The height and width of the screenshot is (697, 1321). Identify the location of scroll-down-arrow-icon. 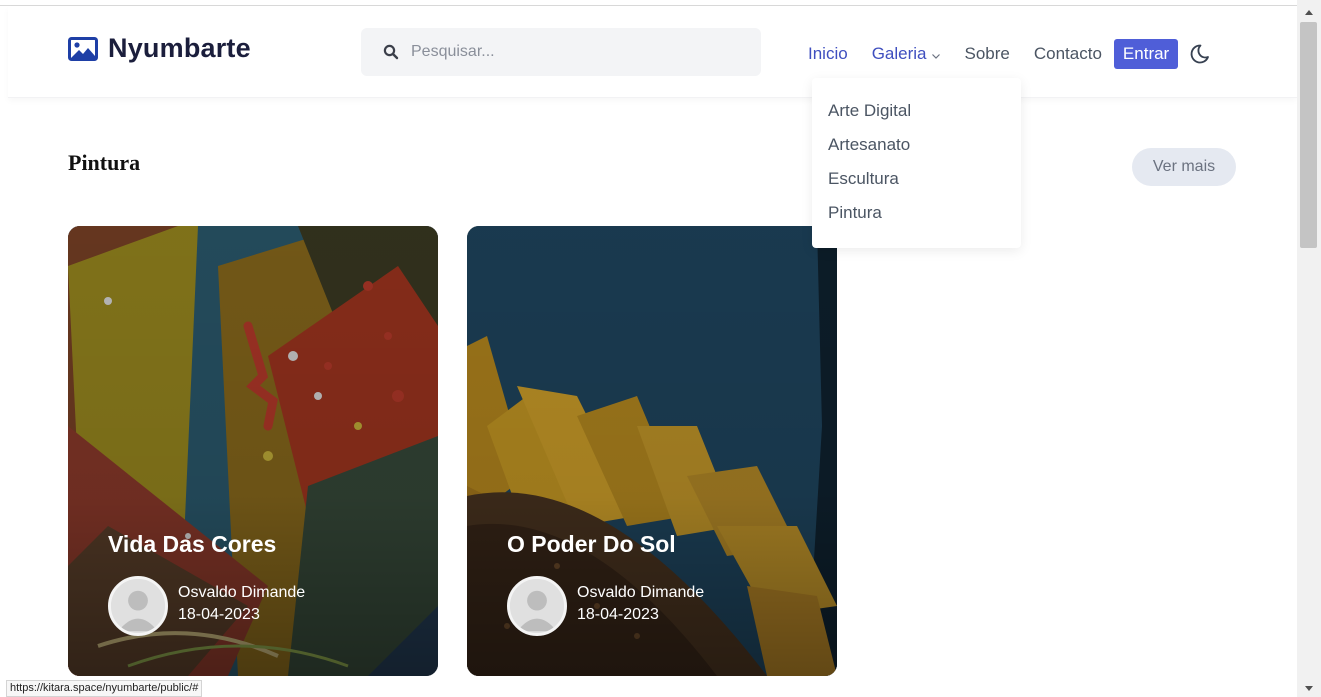
(1309, 689).